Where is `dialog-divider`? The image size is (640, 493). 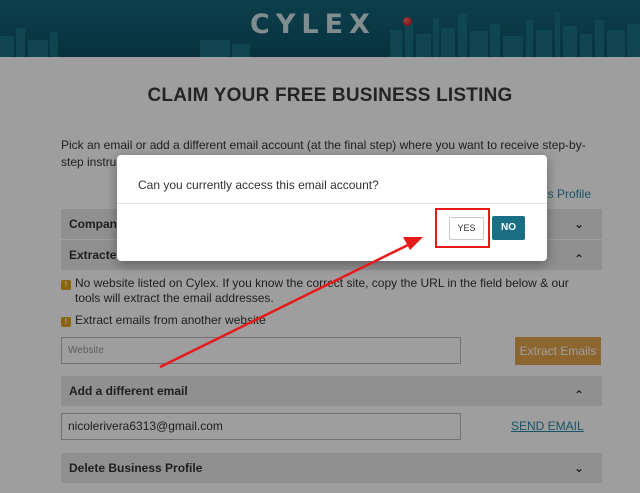
dialog-divider is located at coordinates (332, 203).